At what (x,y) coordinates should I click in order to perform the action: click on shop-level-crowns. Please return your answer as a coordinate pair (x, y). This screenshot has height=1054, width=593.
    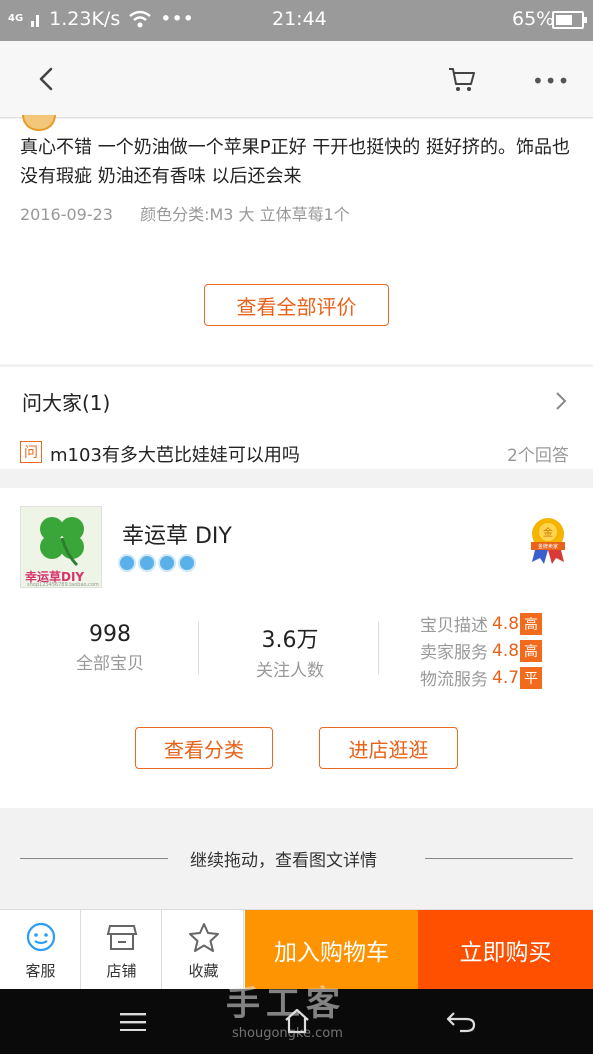
    Looking at the image, I should click on (157, 563).